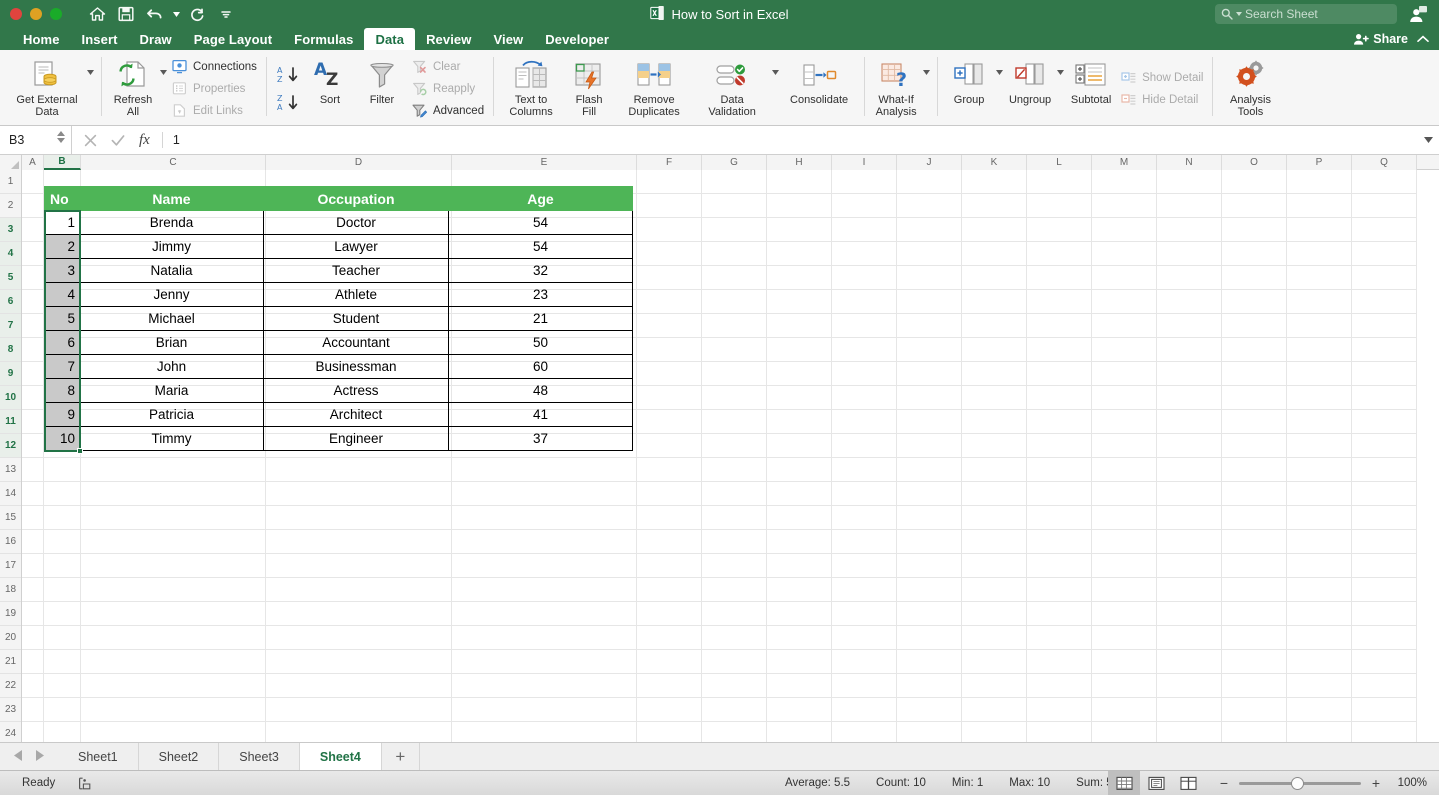  Describe the element at coordinates (669, 686) in the screenshot. I see `cell-F22` at that location.